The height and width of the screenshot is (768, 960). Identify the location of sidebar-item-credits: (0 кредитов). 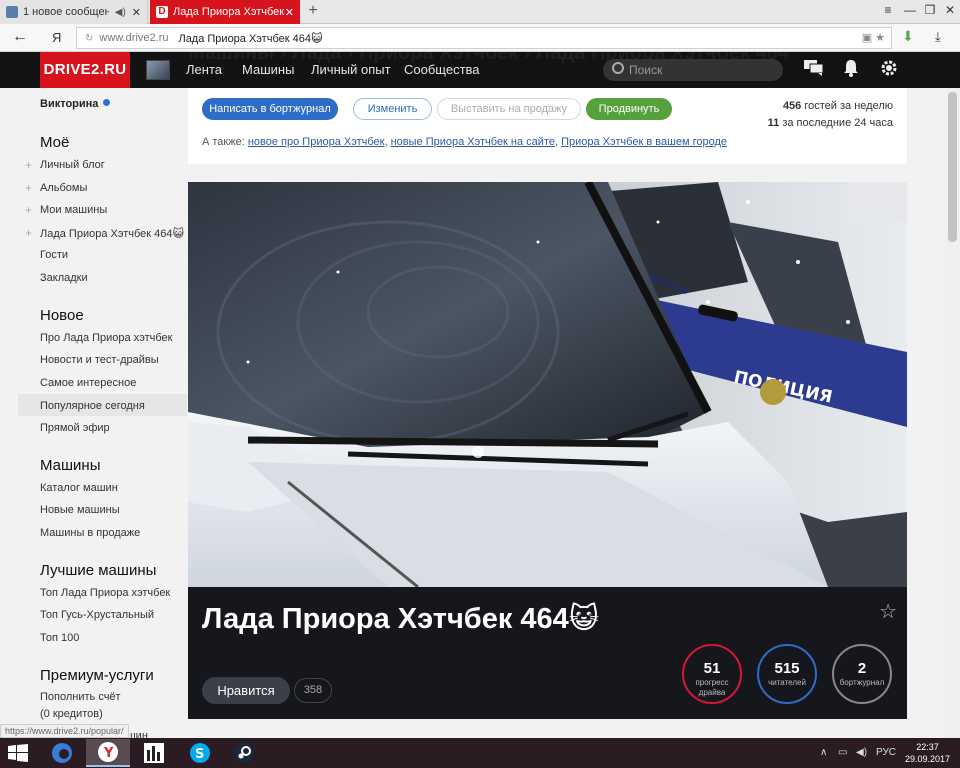
(71, 714).